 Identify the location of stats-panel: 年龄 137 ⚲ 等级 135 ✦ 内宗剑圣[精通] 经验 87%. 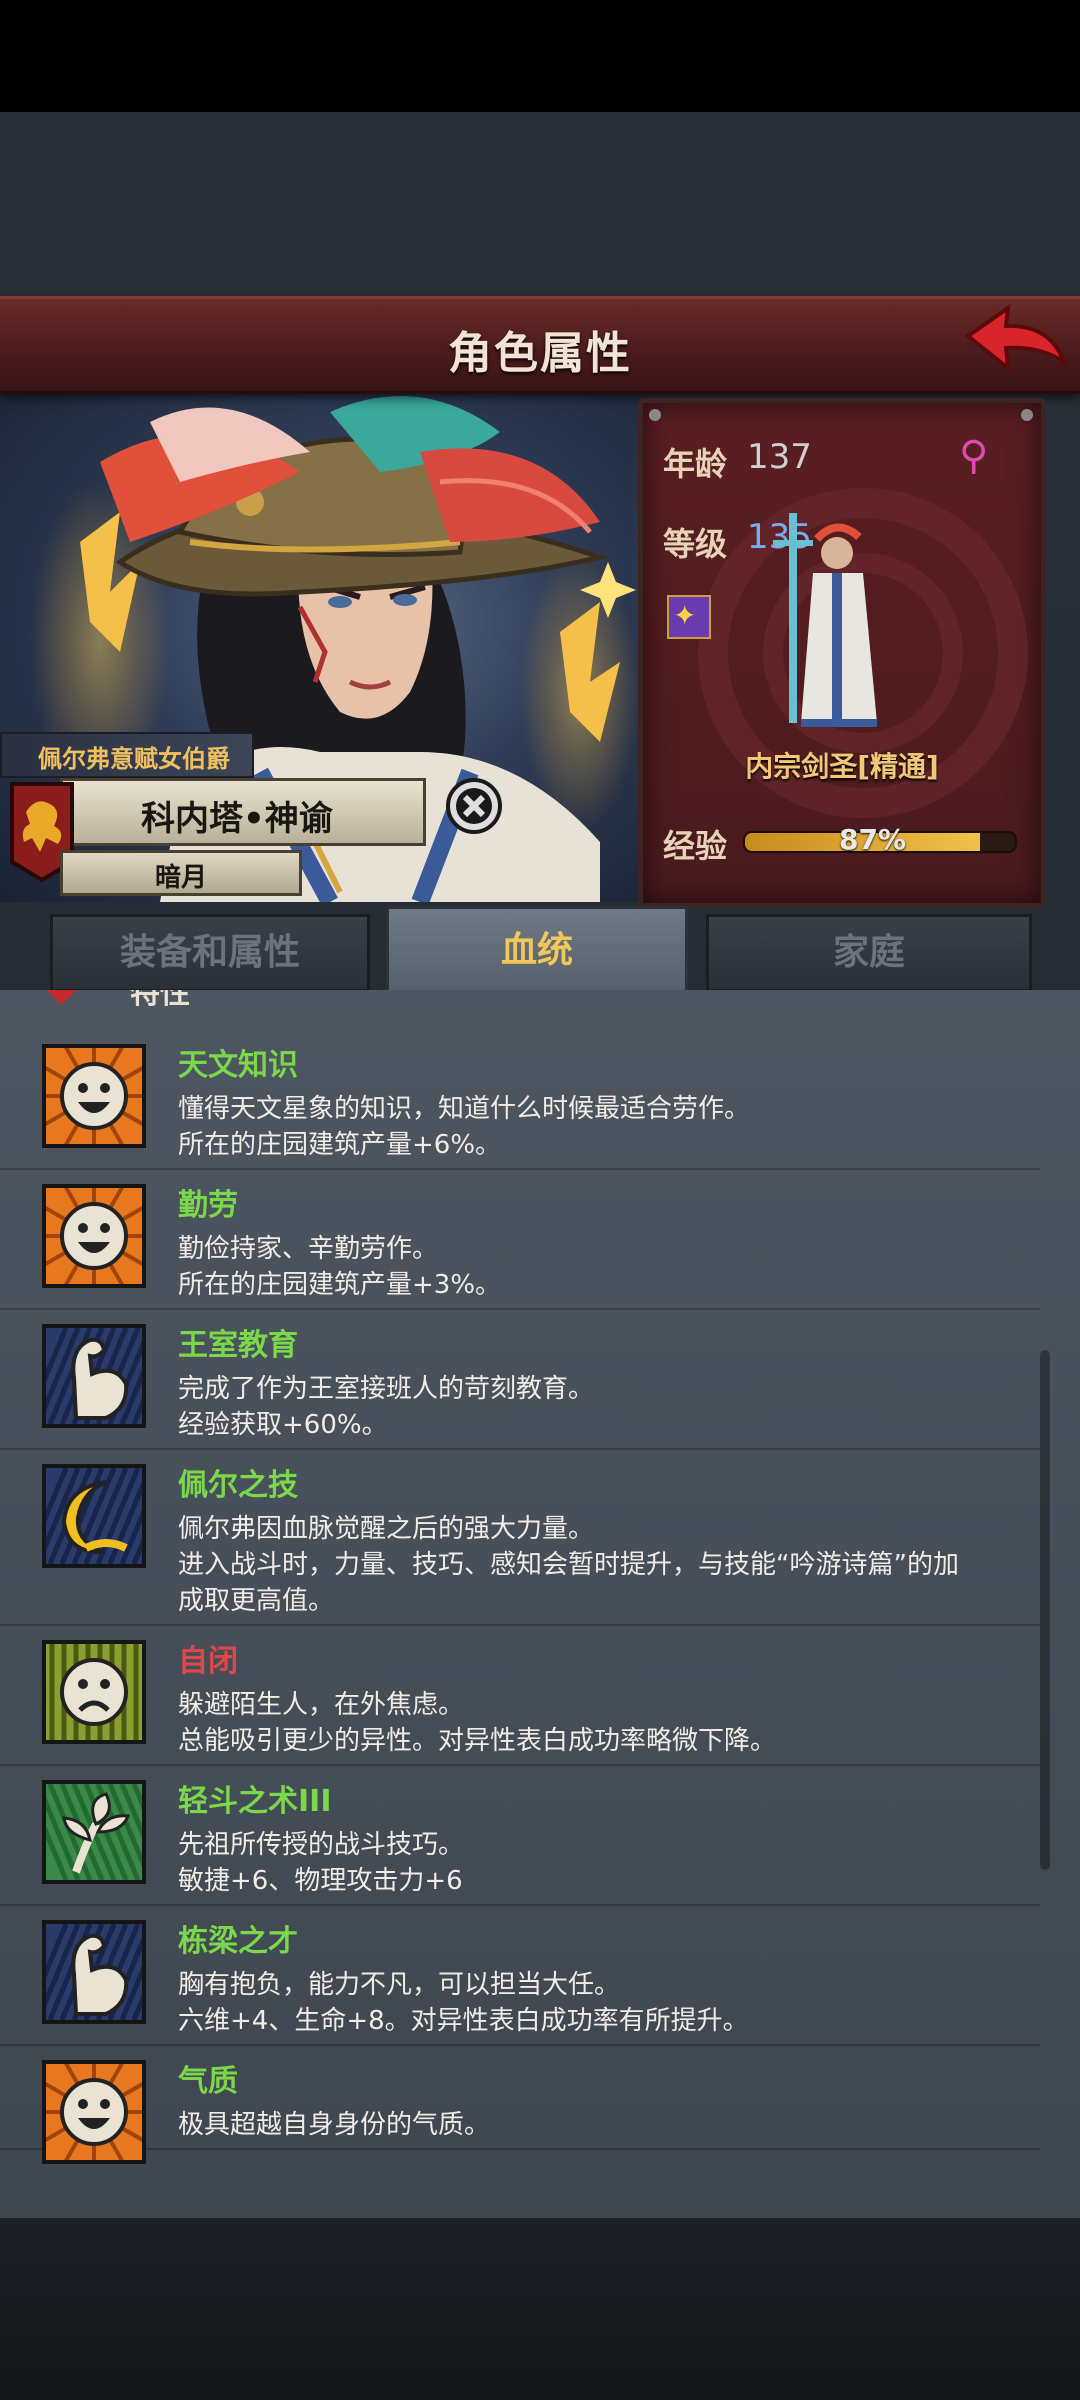
(842, 653).